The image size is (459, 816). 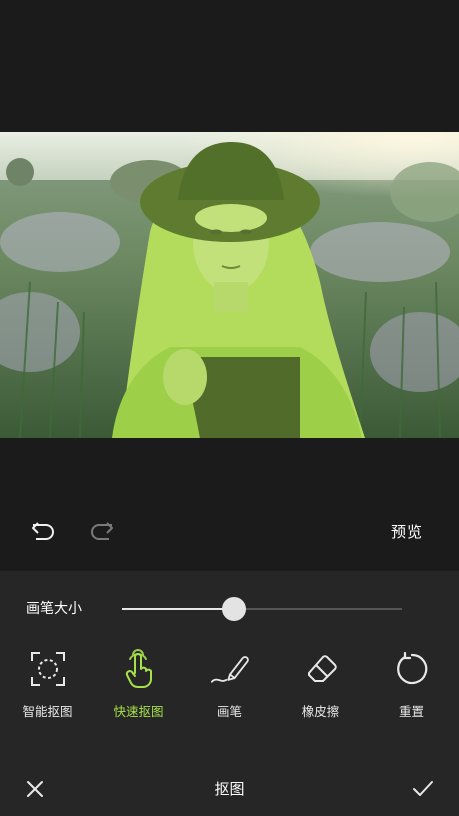 What do you see at coordinates (43, 531) in the screenshot?
I see `undo-icon` at bounding box center [43, 531].